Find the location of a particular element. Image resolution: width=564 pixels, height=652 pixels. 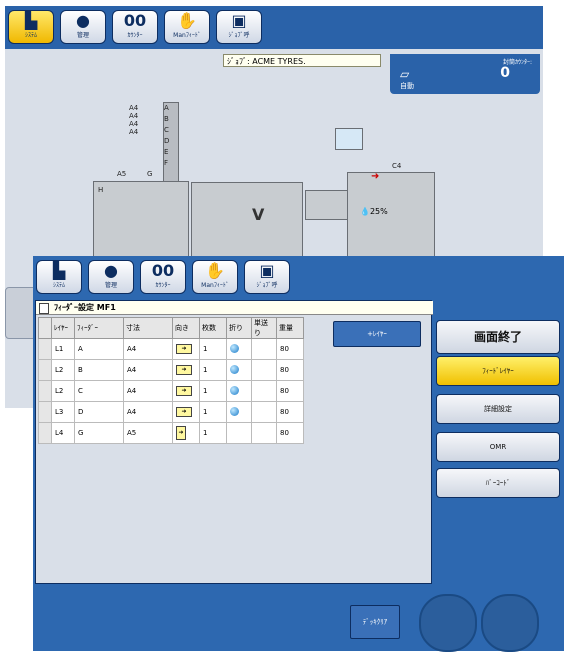

system-button: ▙ ｼｽﾃﾑ is located at coordinates (31, 27).